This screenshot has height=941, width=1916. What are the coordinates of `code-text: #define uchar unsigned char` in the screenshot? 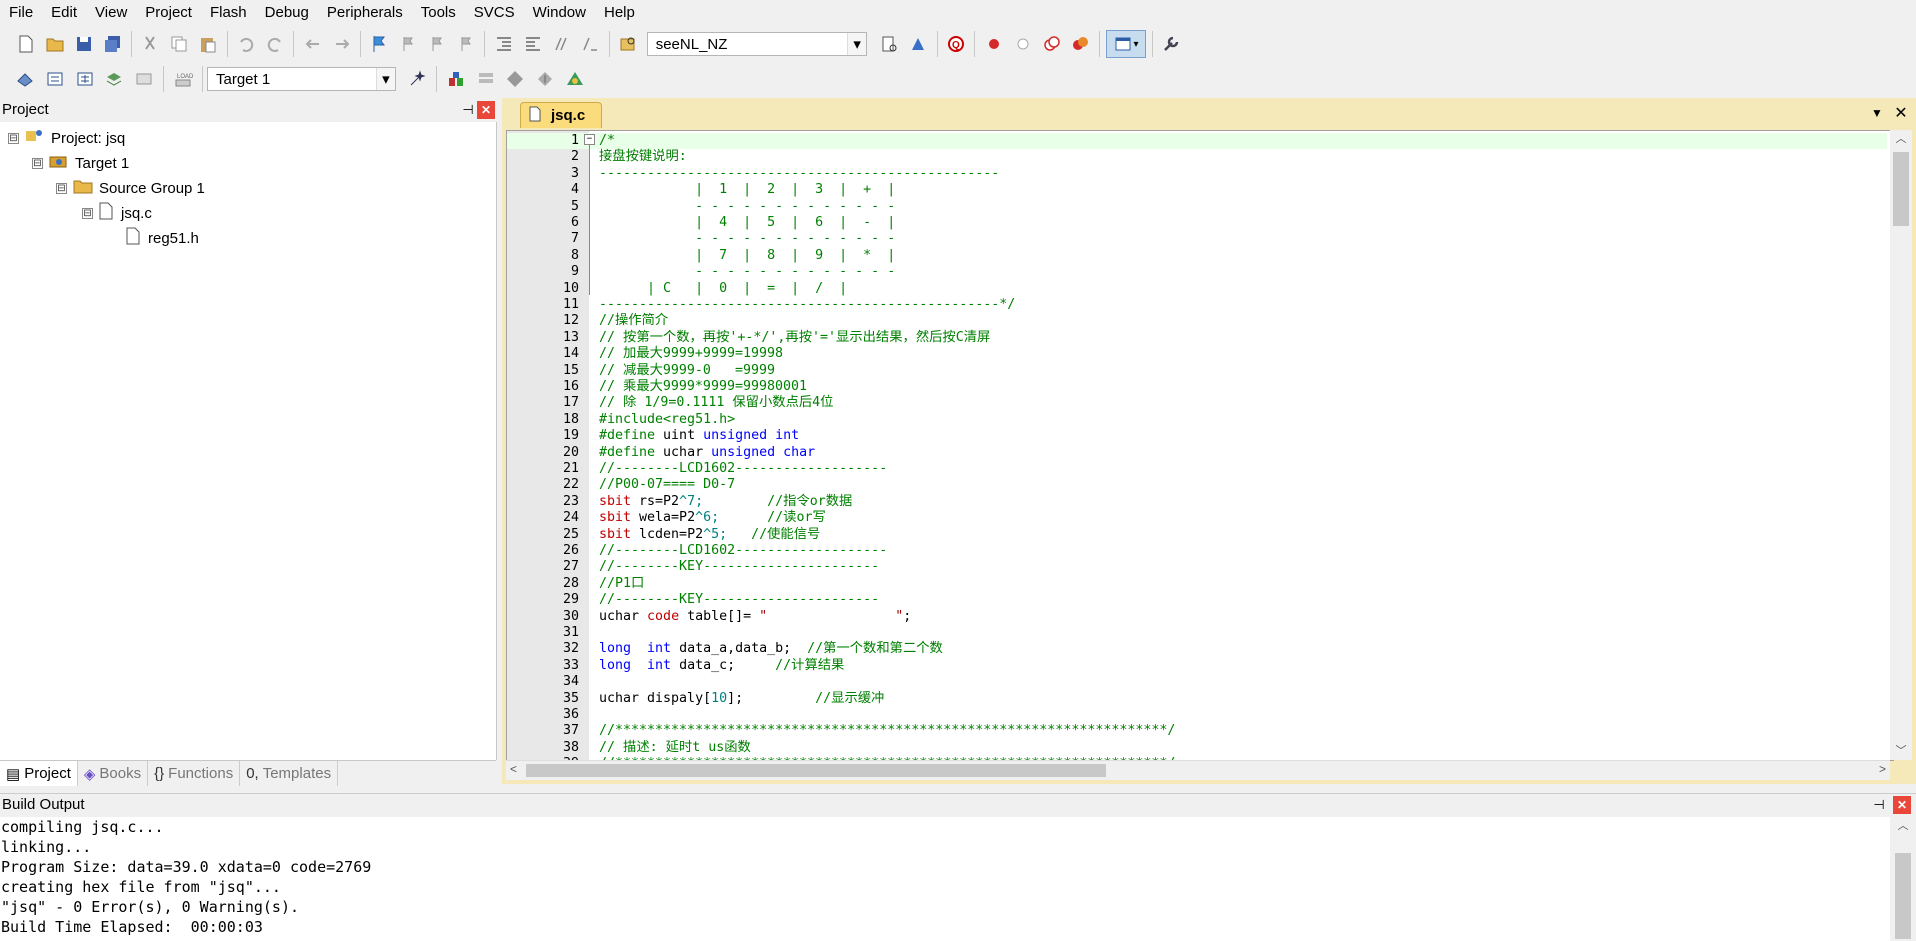 It's located at (707, 453).